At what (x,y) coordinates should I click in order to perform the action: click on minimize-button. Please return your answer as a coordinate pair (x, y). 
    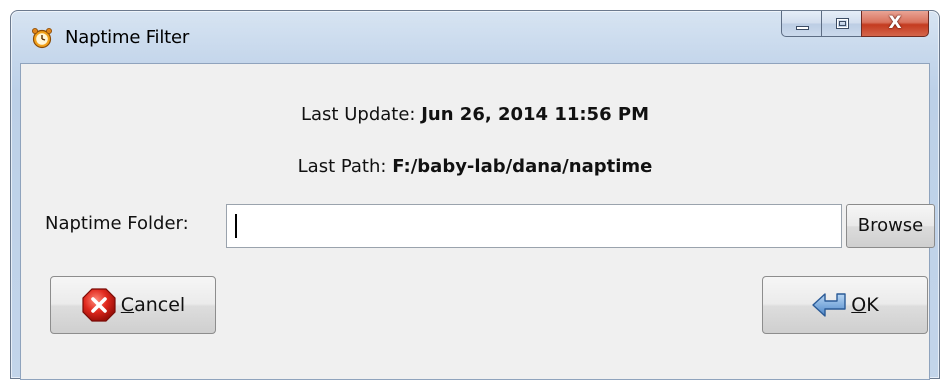
    Looking at the image, I should click on (801, 24).